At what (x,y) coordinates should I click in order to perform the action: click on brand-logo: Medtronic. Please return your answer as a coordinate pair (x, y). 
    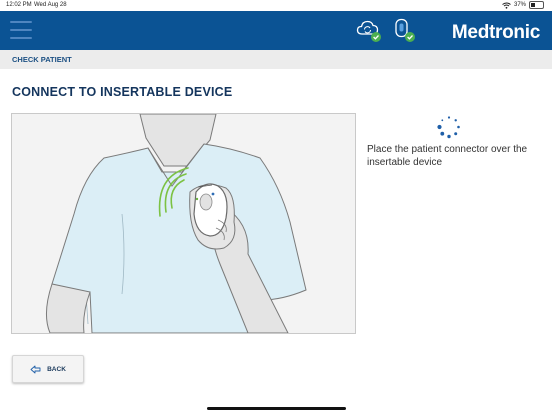
    Looking at the image, I should click on (495, 32).